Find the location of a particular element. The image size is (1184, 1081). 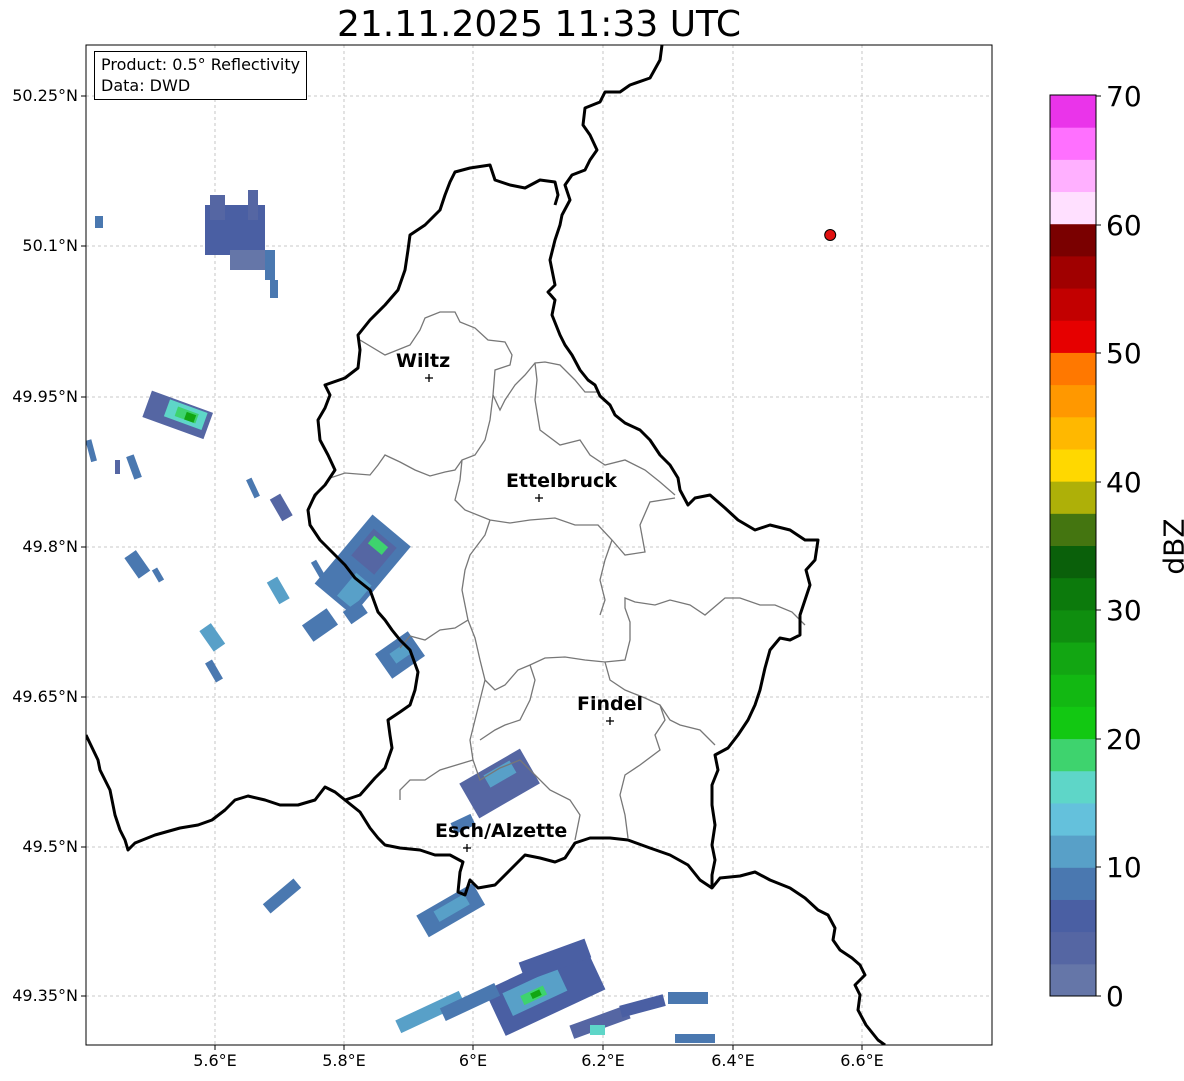

lon-tick-label: 6.4°E is located at coordinates (733, 1060).